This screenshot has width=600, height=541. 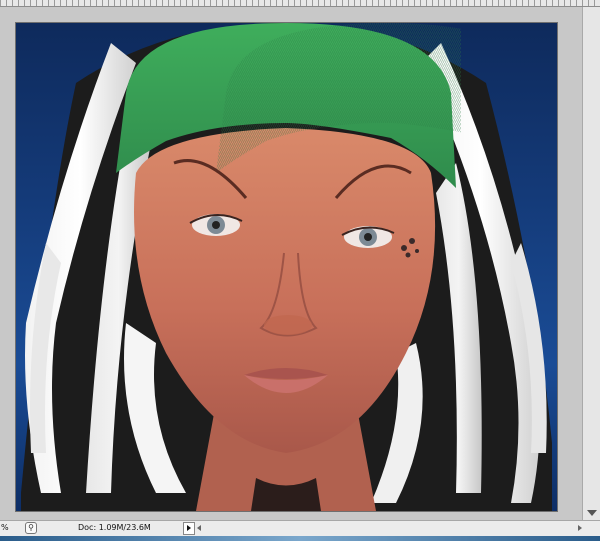 I want to click on magnifier-icon: ⚲, so click(x=31, y=528).